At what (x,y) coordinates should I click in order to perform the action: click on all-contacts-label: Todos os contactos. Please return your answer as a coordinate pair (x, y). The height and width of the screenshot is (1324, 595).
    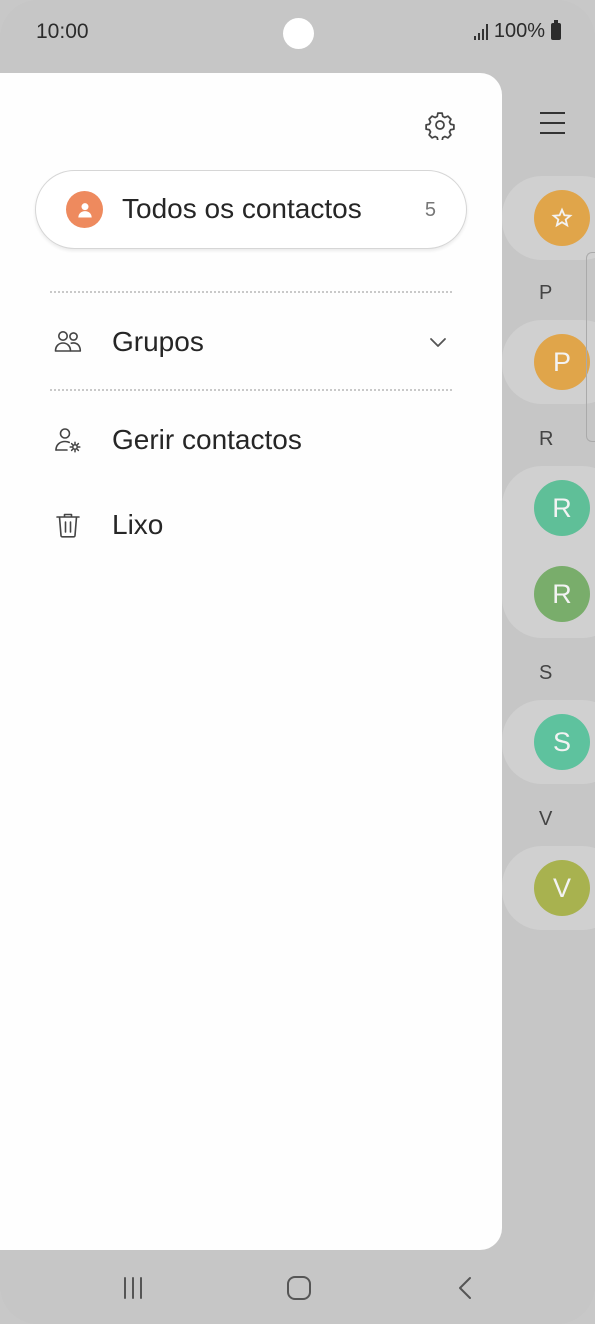
    Looking at the image, I should click on (242, 208).